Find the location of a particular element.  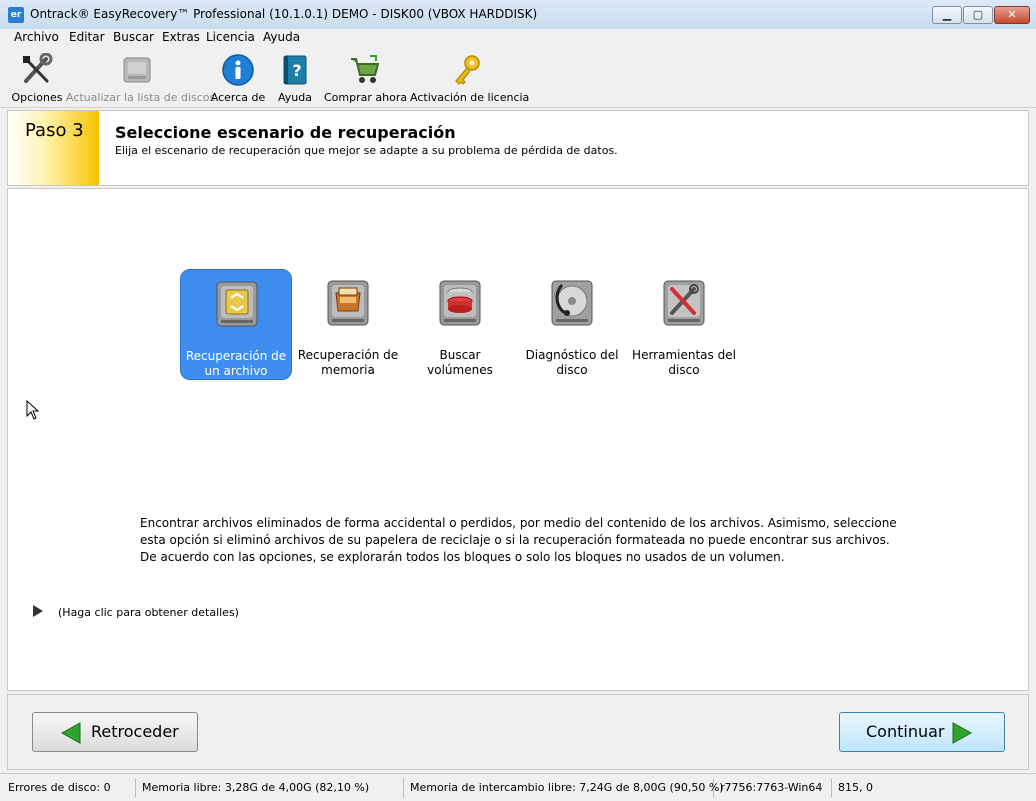

key-icon is located at coordinates (467, 70).